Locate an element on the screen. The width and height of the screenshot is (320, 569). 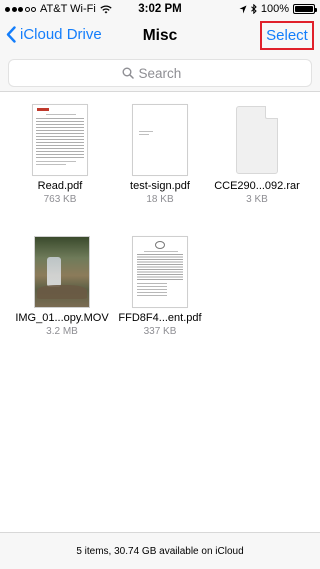
wifi-icon is located at coordinates (106, 8).